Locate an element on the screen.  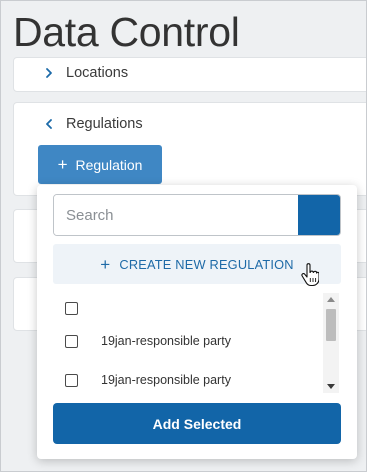
create-new-regulation-button: + CREATE NEW REGULATION is located at coordinates (197, 264).